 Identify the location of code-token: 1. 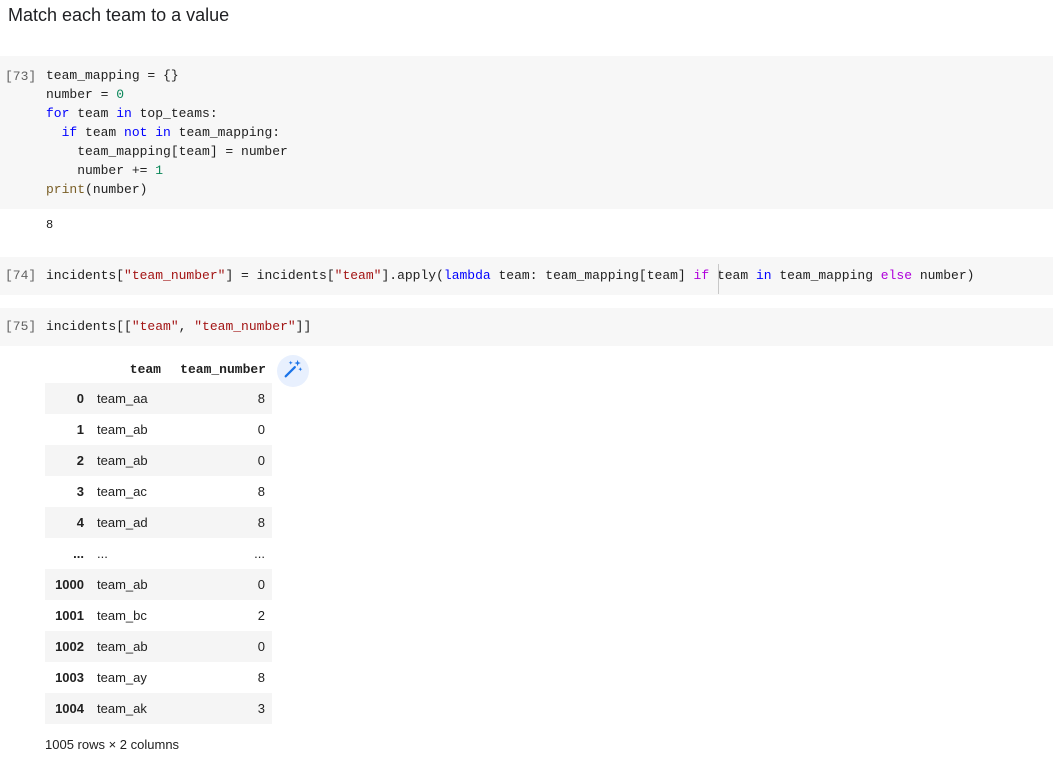
(159, 170).